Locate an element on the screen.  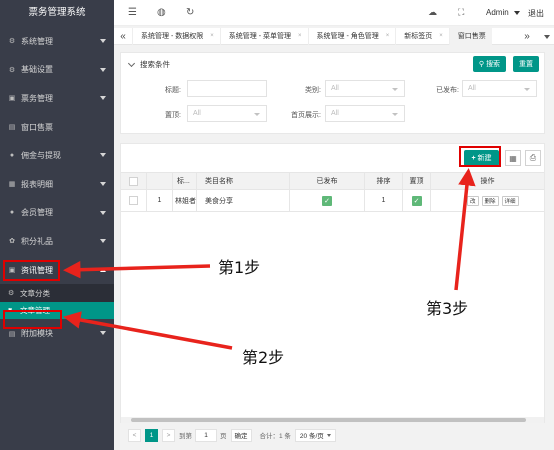
row-title: 林姐者! is located at coordinates (185, 200).